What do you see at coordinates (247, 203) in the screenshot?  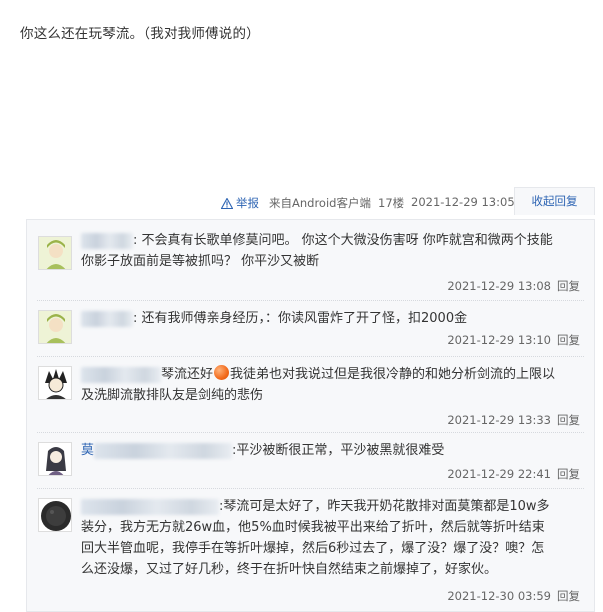 I see `report-label: 举报` at bounding box center [247, 203].